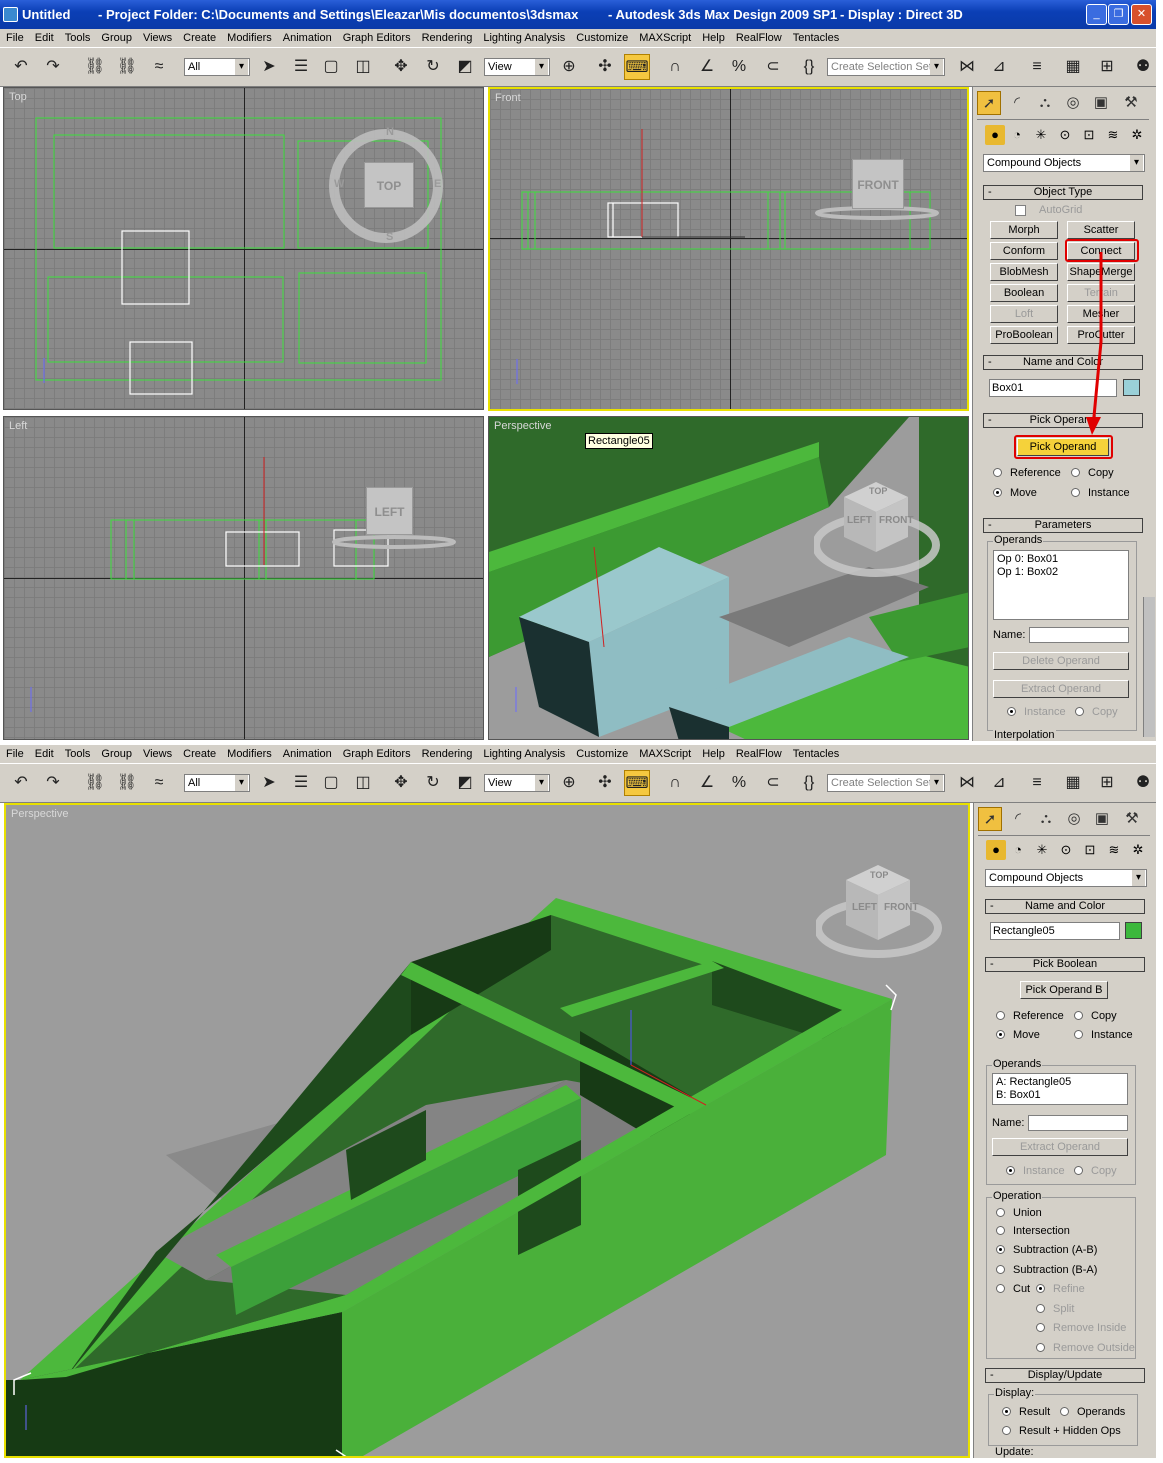  I want to click on manipulate-icon: ✣, so click(605, 783).